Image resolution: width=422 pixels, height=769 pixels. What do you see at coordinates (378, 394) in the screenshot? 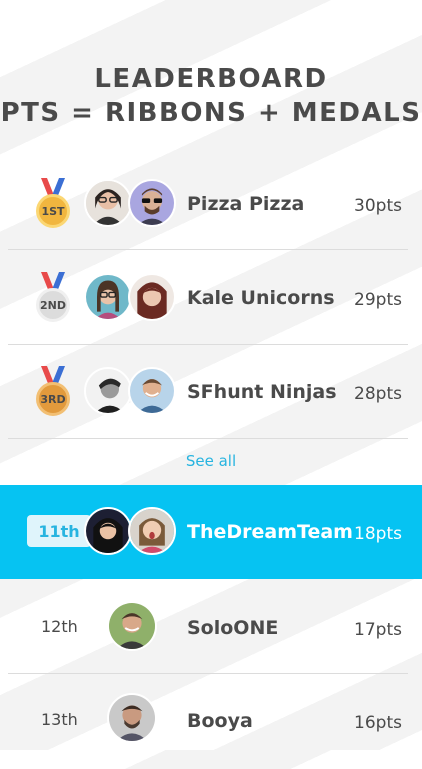
I see `team-points: 28pts` at bounding box center [378, 394].